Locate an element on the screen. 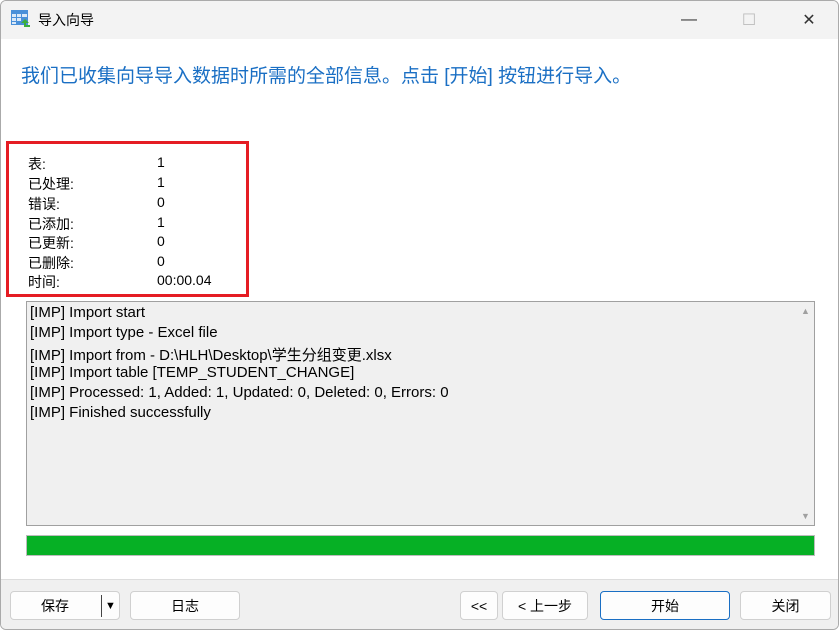 Image resolution: width=839 pixels, height=630 pixels. stat-label: 错误: is located at coordinates (44, 204).